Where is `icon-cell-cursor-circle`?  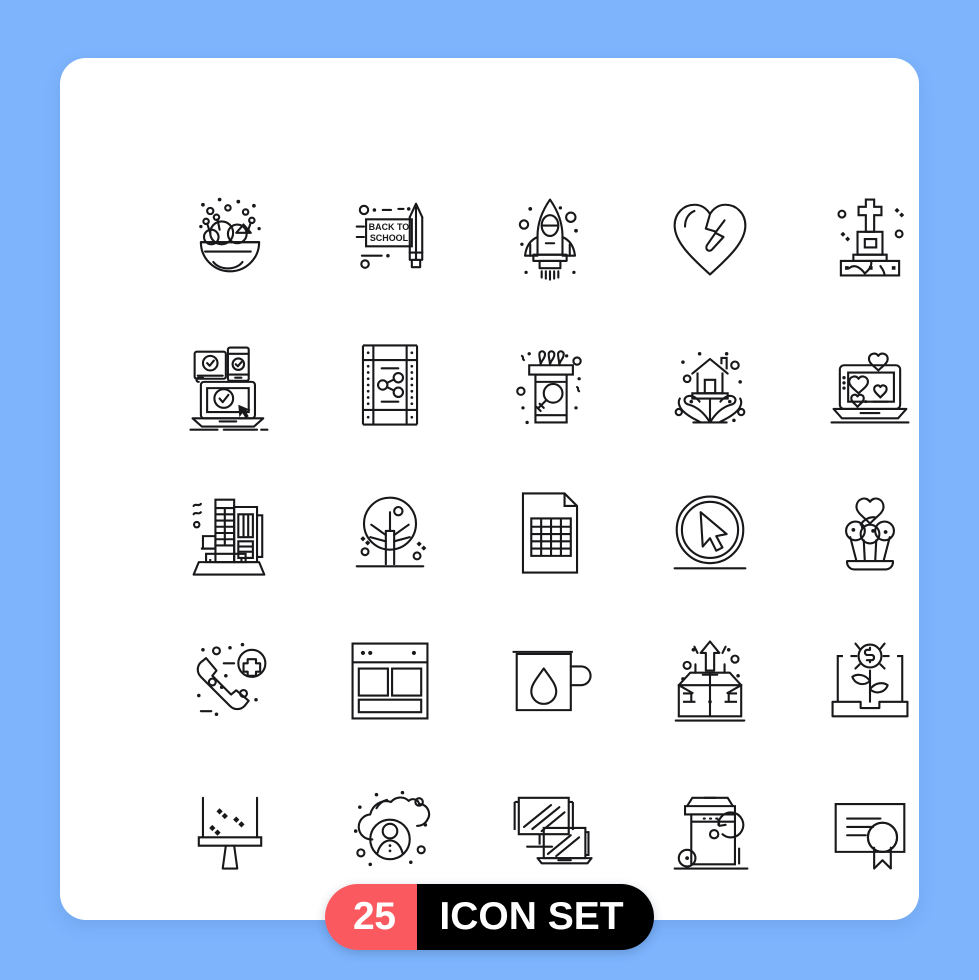 icon-cell-cursor-circle is located at coordinates (710, 533).